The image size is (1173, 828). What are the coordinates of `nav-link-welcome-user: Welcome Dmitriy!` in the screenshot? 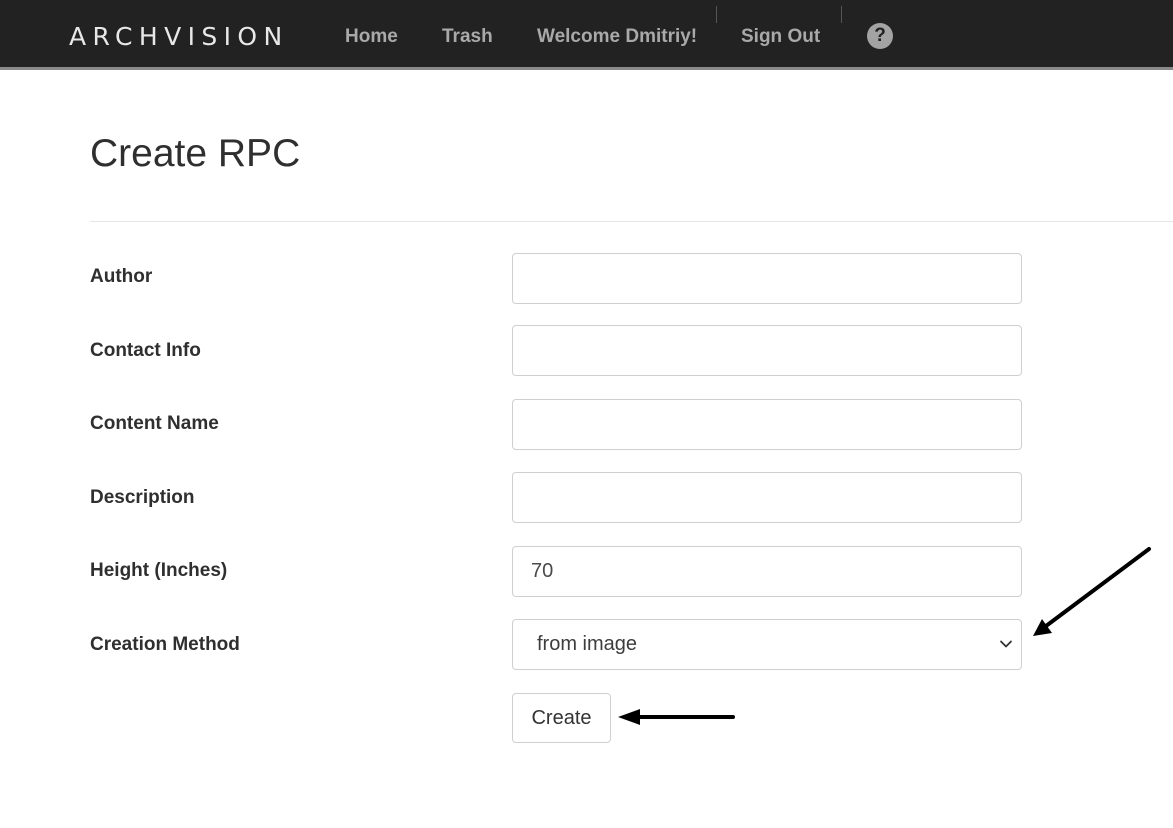 It's located at (617, 37).